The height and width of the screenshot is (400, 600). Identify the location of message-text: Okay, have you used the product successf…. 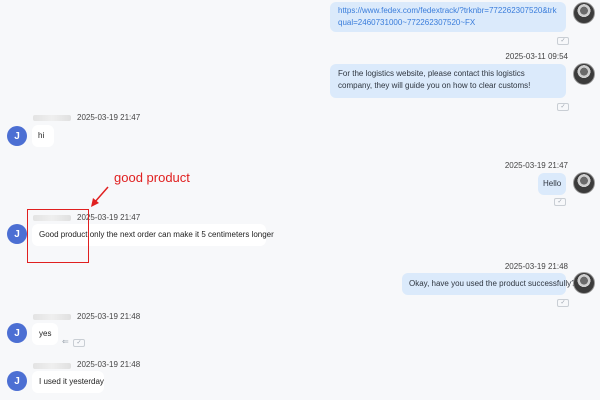
(492, 283).